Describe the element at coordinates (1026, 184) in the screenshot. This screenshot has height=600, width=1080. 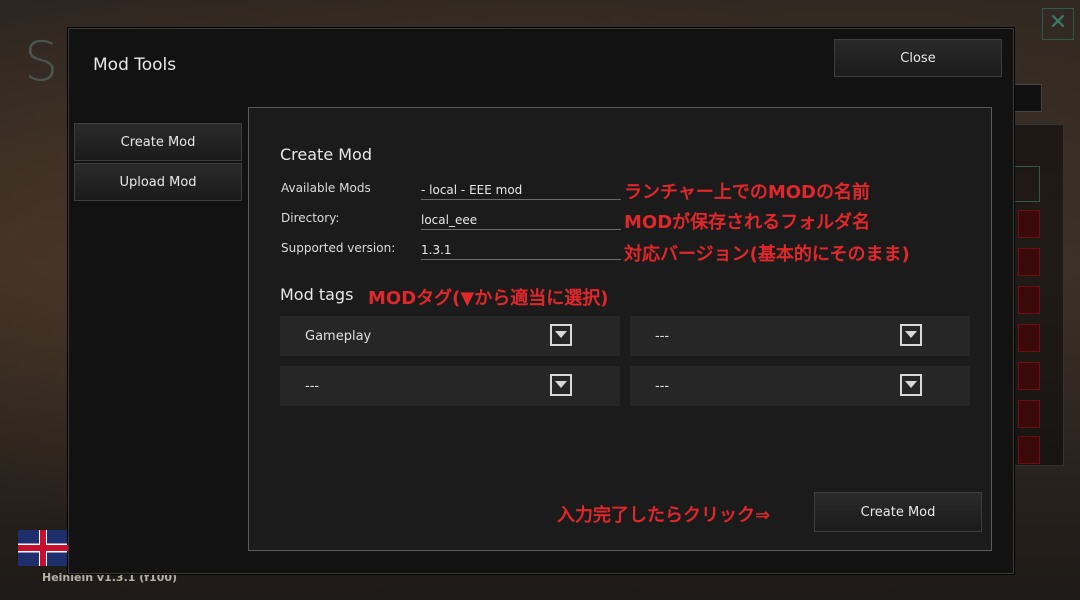
I see `background-selector` at that location.